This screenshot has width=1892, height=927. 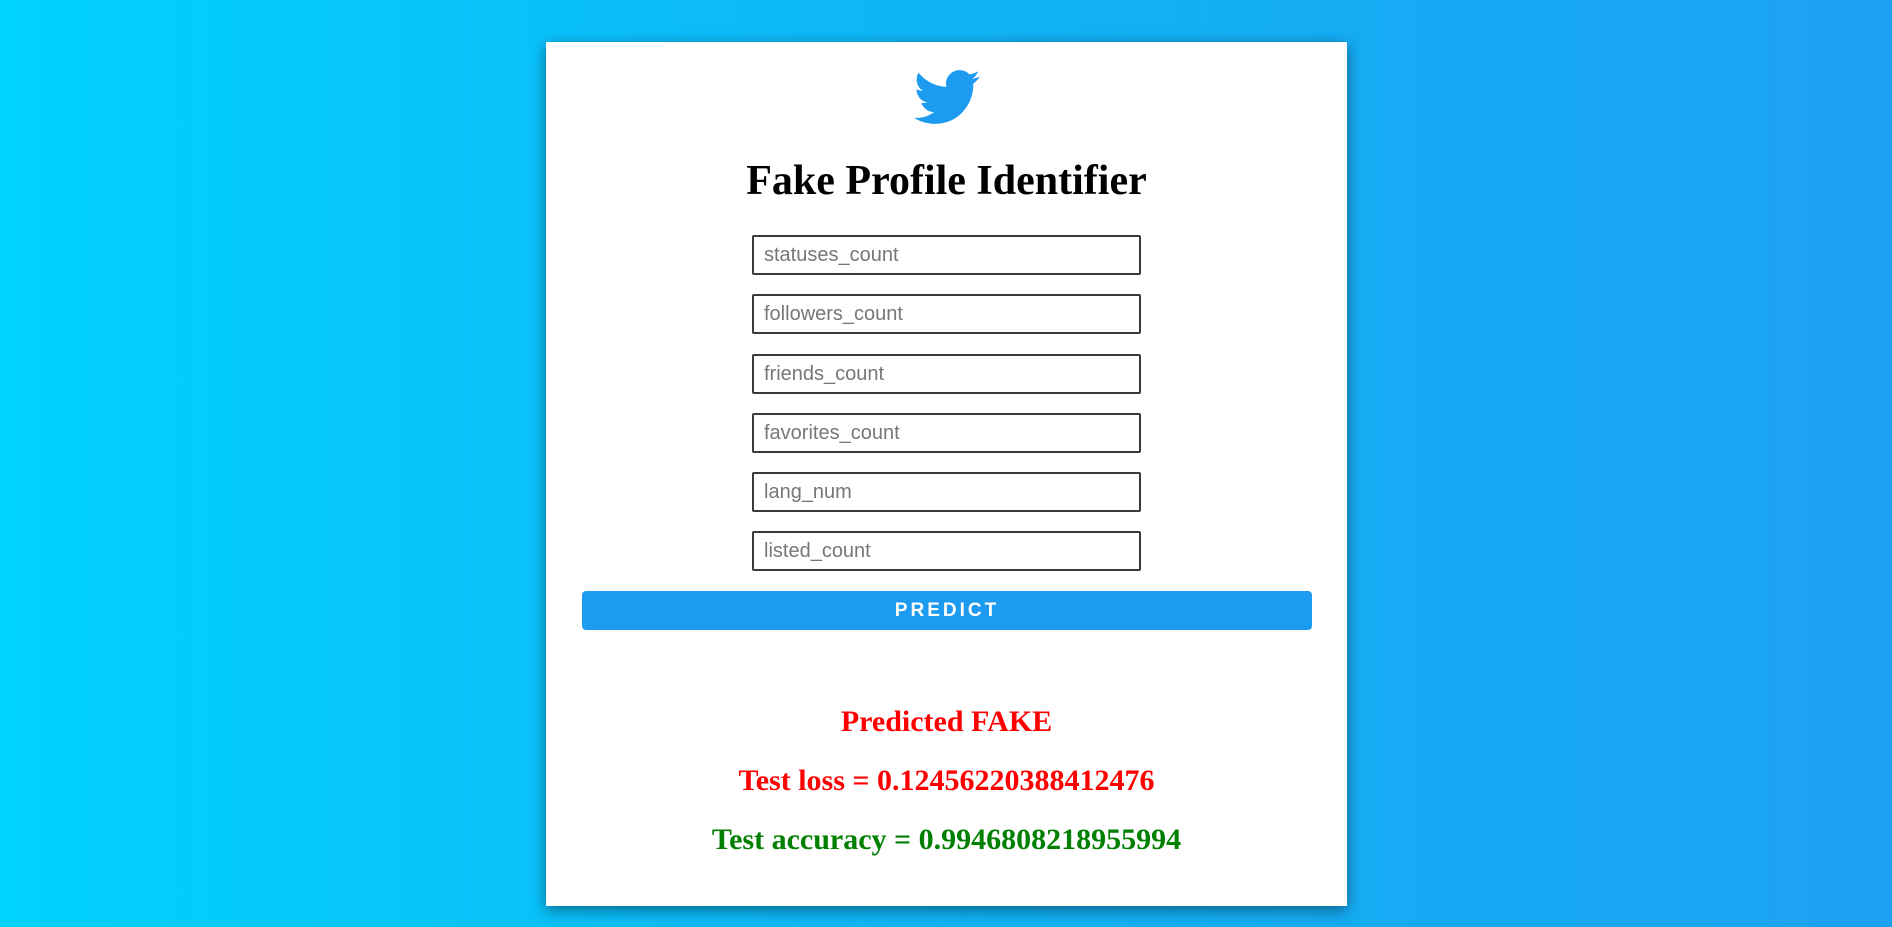 What do you see at coordinates (946, 721) in the screenshot?
I see `prediction-result: Predicted FAKE` at bounding box center [946, 721].